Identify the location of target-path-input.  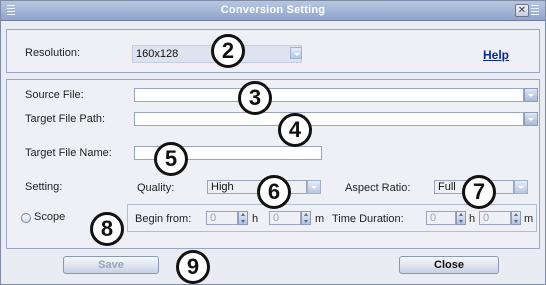
(329, 119).